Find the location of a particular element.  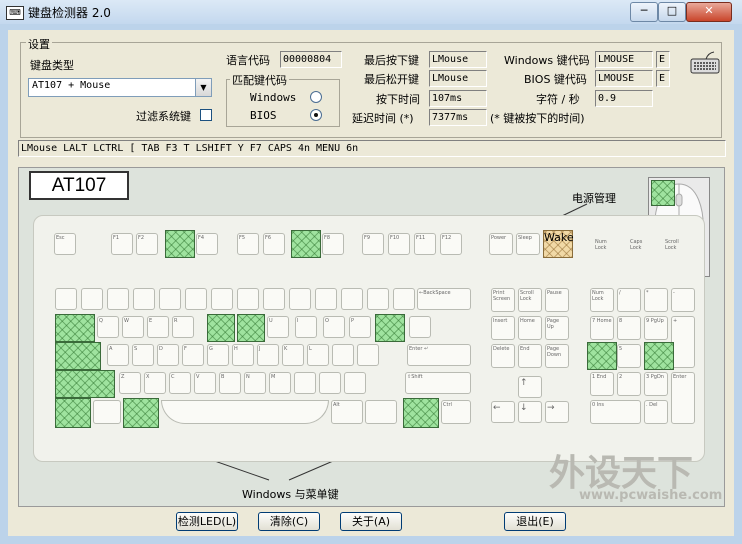

key-scroll-lock: Scroll Lock is located at coordinates (530, 300).